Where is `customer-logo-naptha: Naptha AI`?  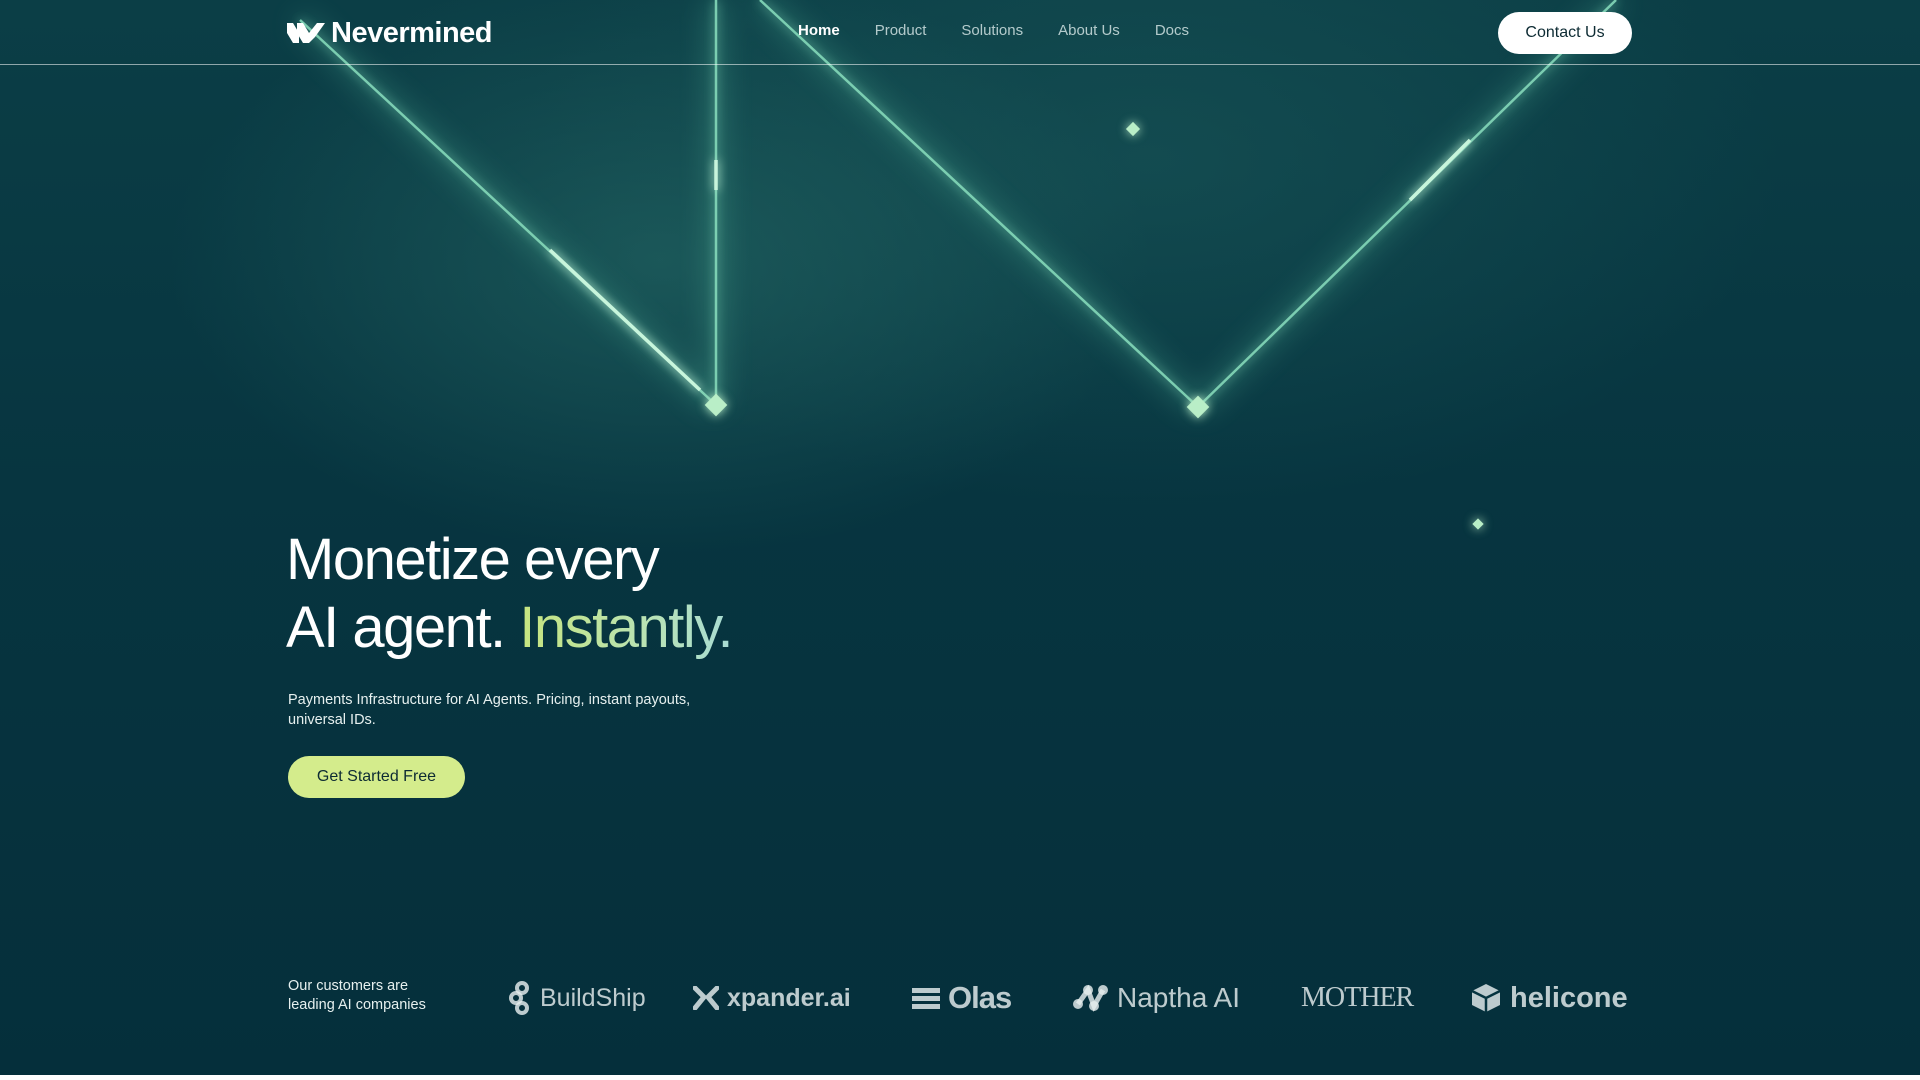 customer-logo-naptha: Naptha AI is located at coordinates (1155, 998).